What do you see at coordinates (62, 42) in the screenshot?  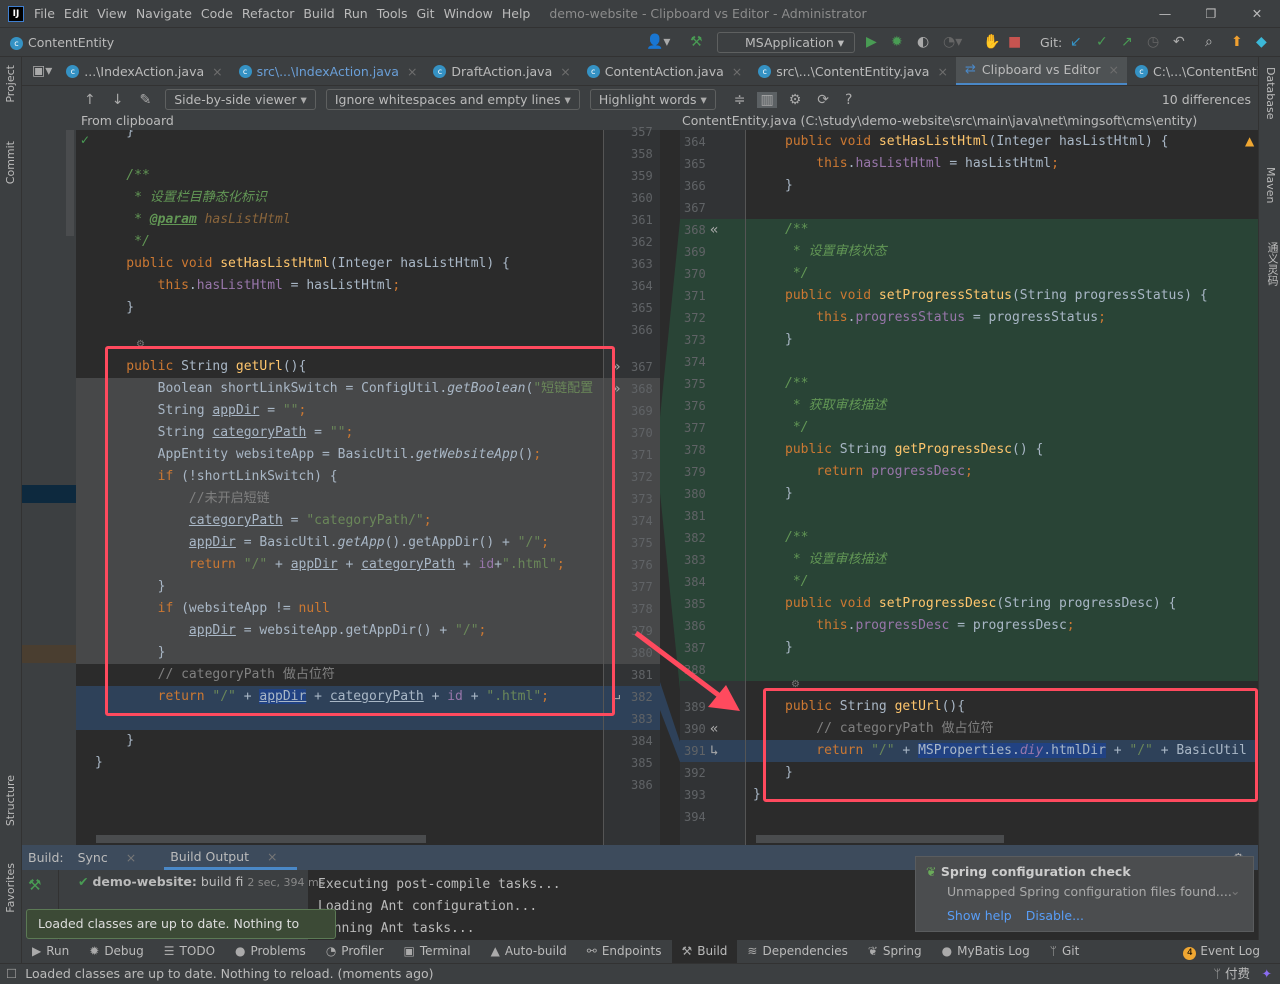 I see `breadcrumb: c ContentEntity` at bounding box center [62, 42].